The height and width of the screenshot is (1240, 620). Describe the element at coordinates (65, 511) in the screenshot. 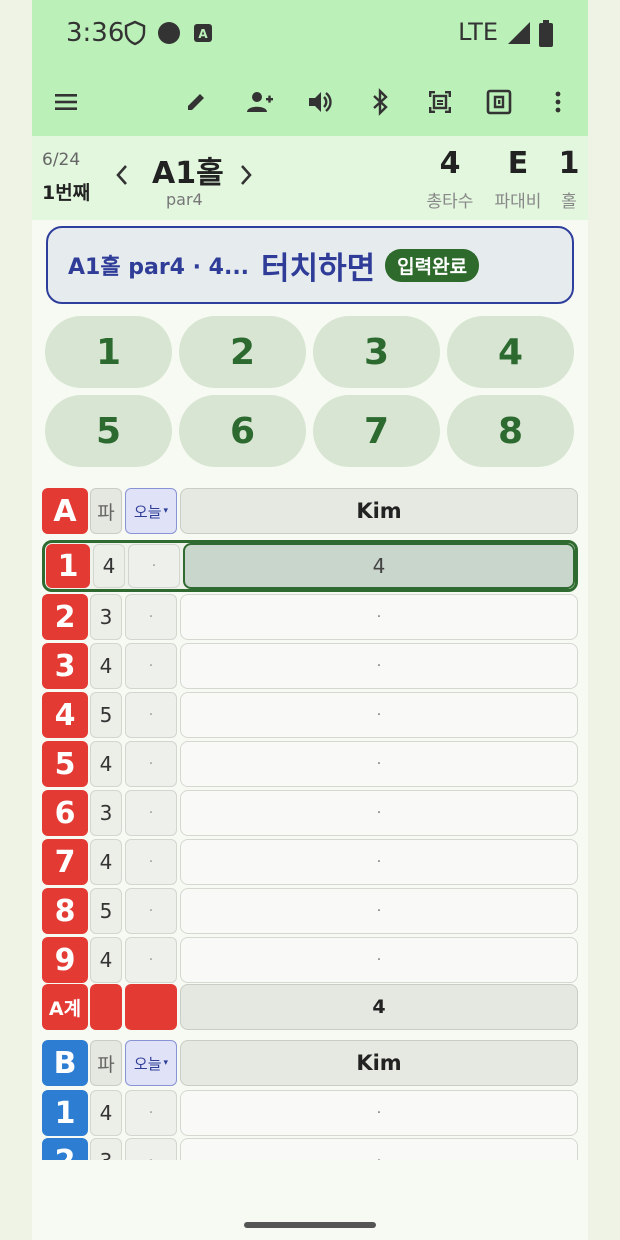

I see `course-a-label: A` at that location.